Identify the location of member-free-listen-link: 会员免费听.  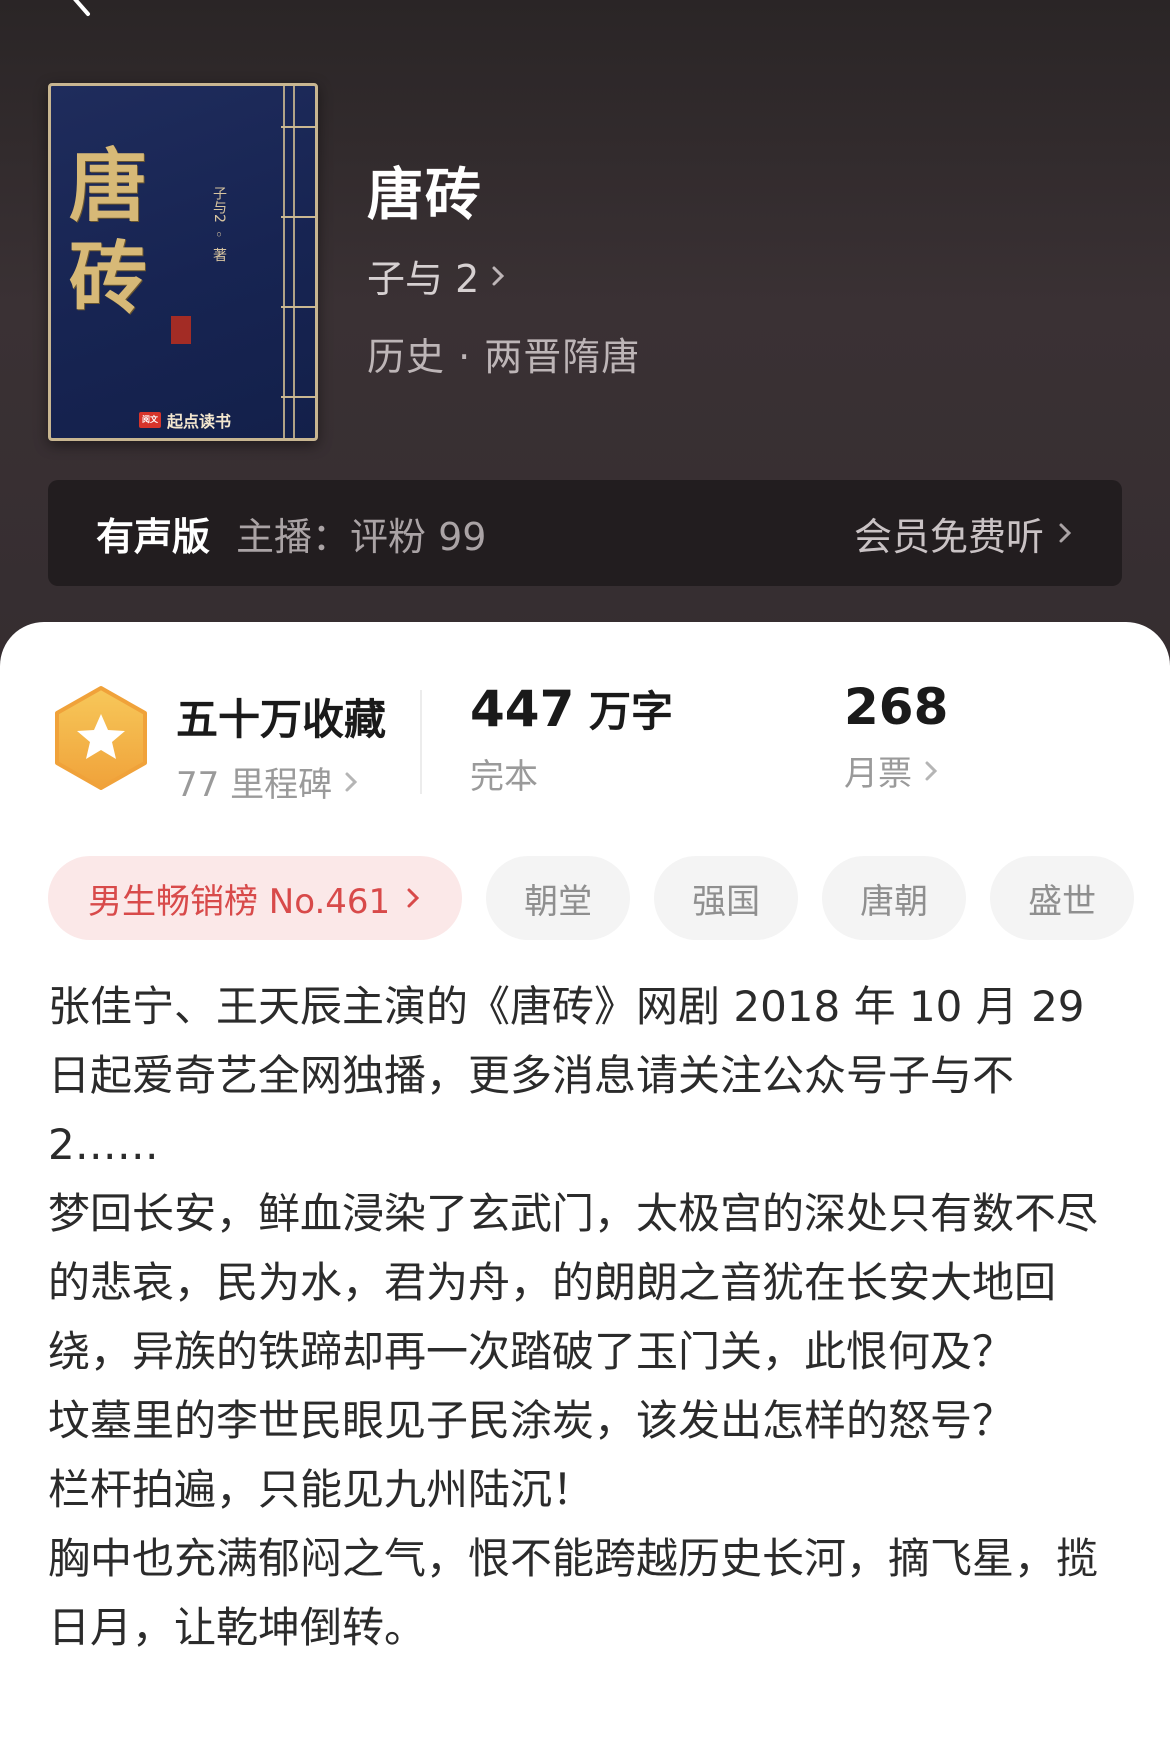
(964, 533).